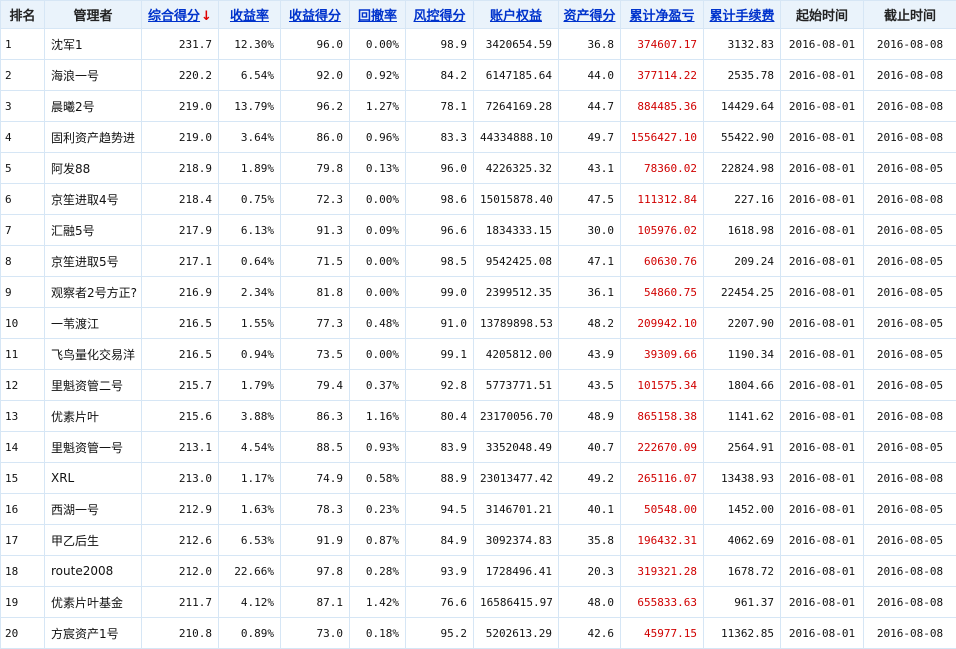 The image size is (956, 649). Describe the element at coordinates (662, 633) in the screenshot. I see `cell-net-profit: 45977.15` at that location.